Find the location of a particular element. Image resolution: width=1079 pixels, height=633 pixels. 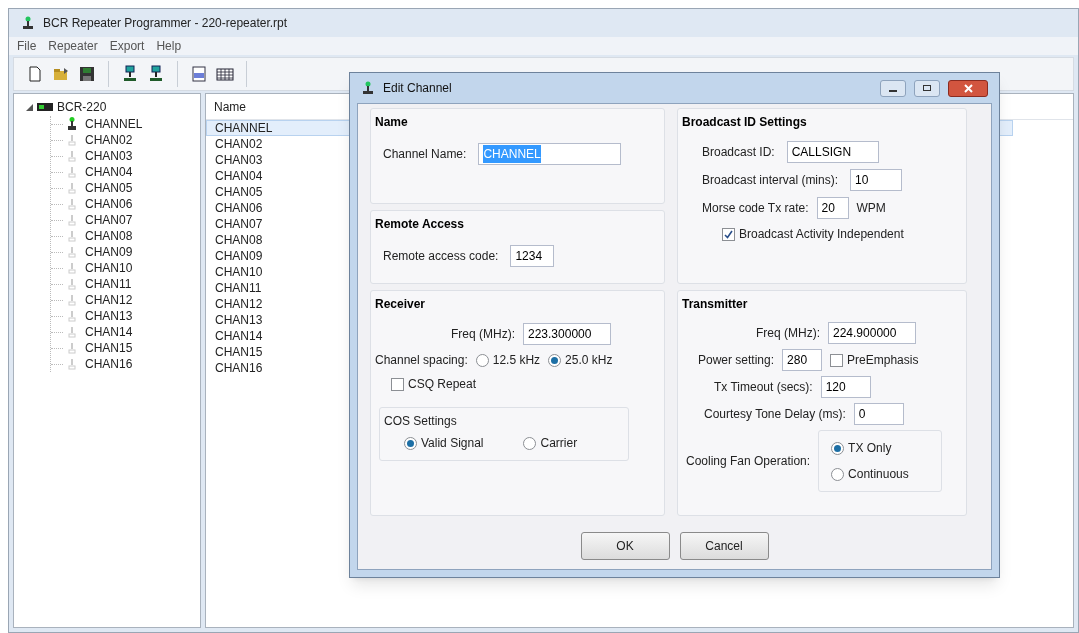

tree-item: CHAN08 is located at coordinates (109, 236).